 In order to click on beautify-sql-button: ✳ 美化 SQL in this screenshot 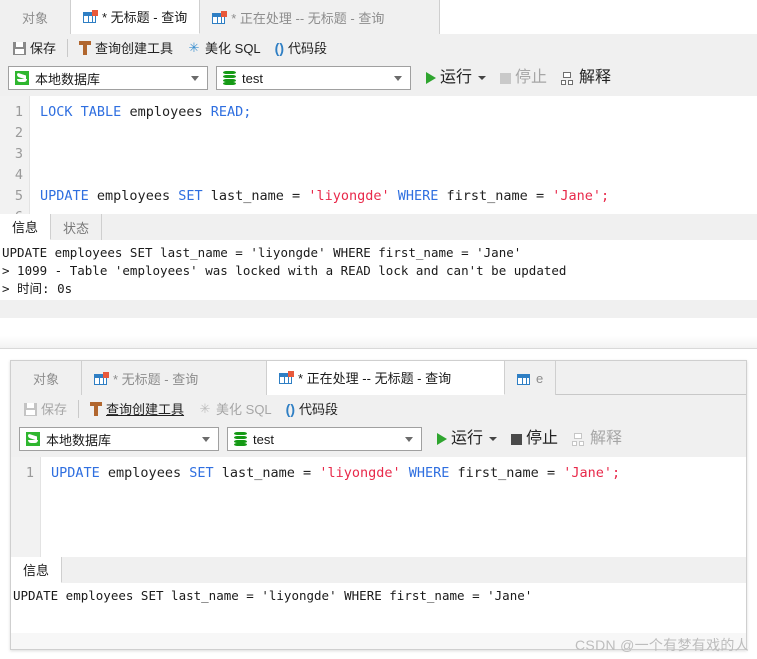, I will do `click(224, 48)`.